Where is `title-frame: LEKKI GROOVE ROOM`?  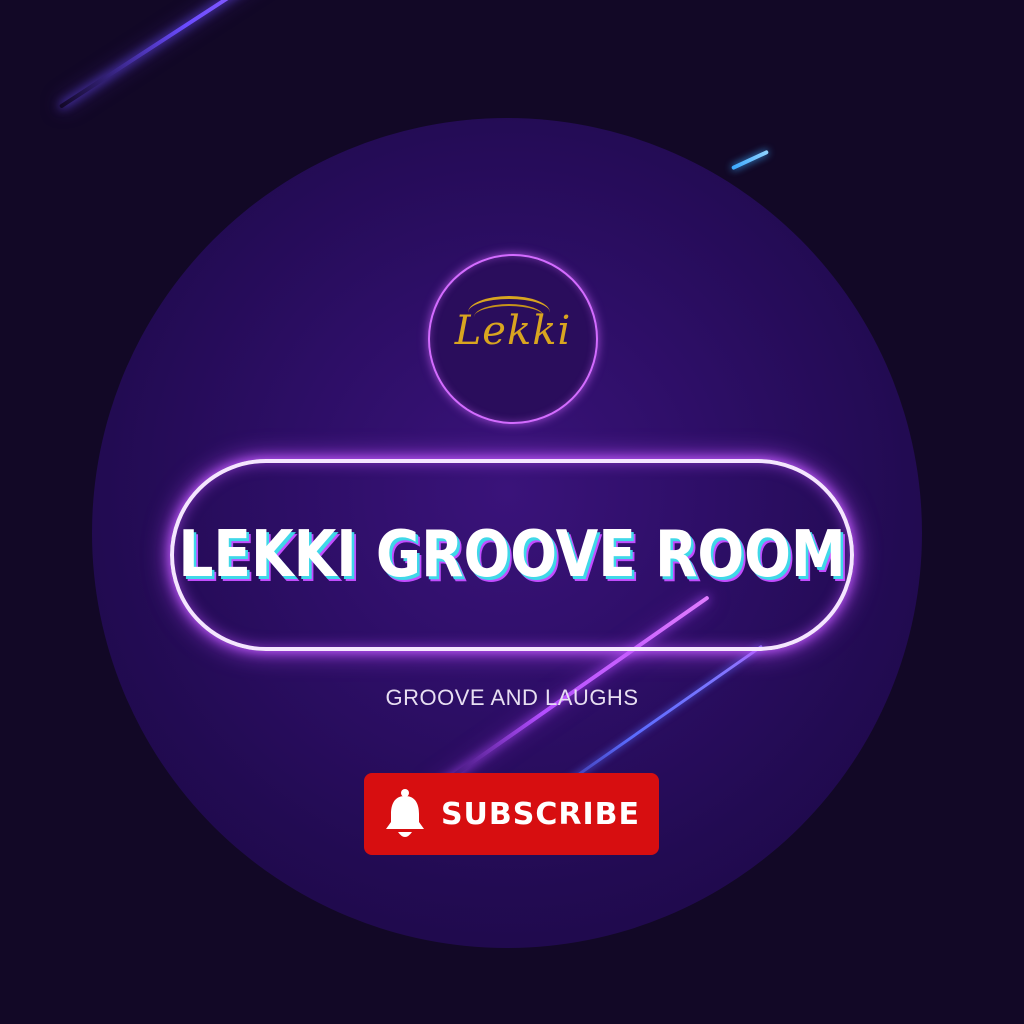
title-frame: LEKKI GROOVE ROOM is located at coordinates (512, 555).